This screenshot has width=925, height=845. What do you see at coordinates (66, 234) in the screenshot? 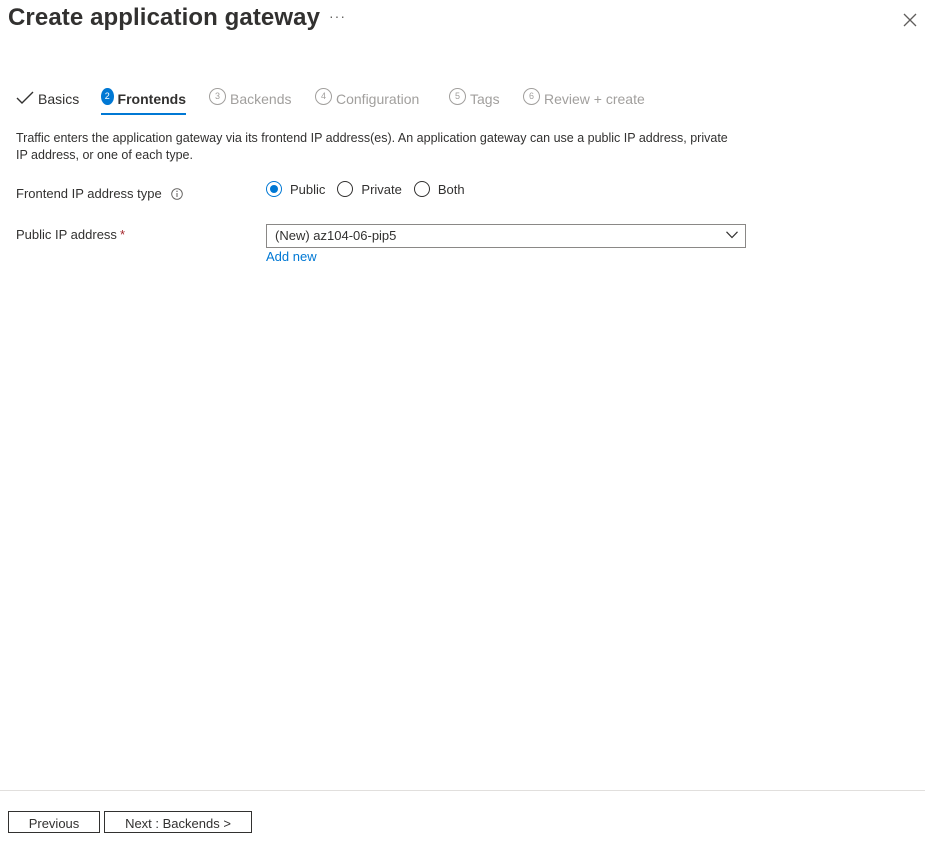
I see `field-label: Public IP address` at bounding box center [66, 234].